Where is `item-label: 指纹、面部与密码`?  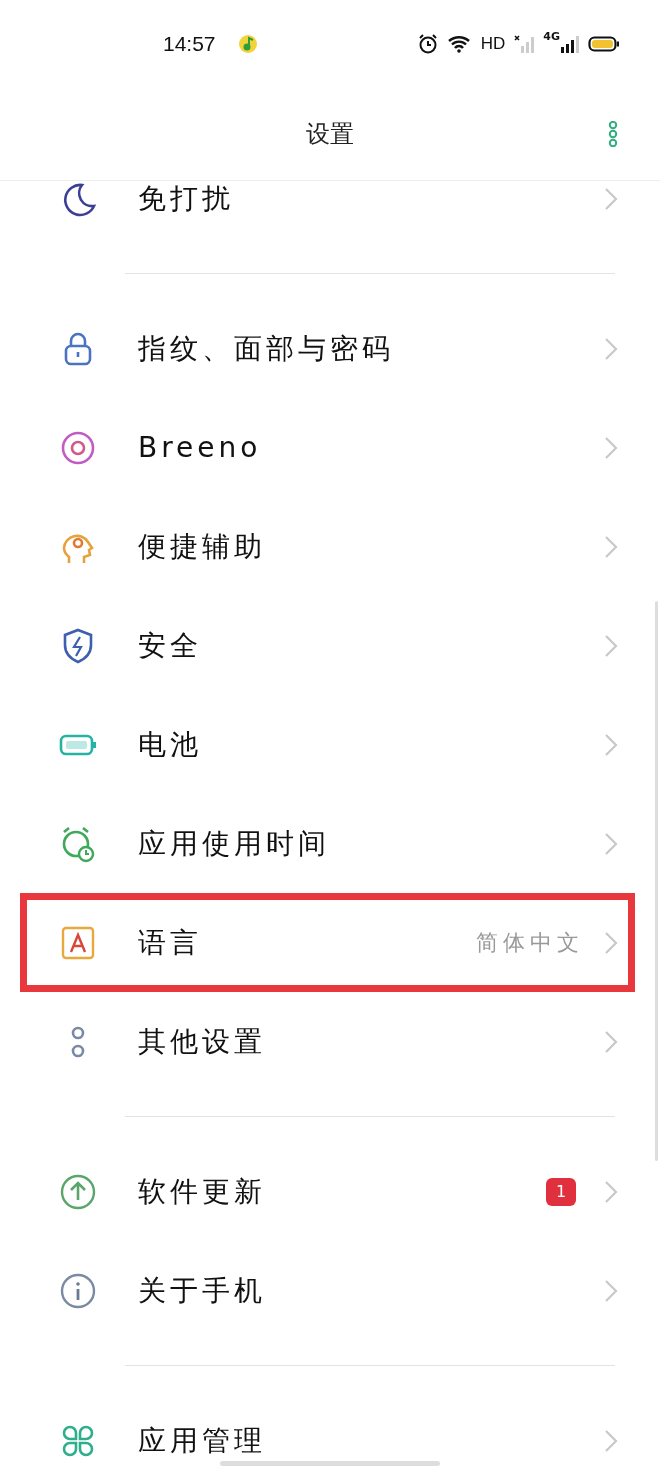 item-label: 指纹、面部与密码 is located at coordinates (266, 348).